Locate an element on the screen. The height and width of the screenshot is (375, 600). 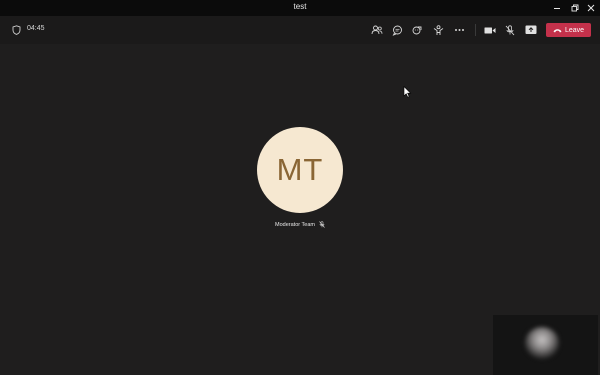
participant-label: Moderator Team is located at coordinates (300, 224).